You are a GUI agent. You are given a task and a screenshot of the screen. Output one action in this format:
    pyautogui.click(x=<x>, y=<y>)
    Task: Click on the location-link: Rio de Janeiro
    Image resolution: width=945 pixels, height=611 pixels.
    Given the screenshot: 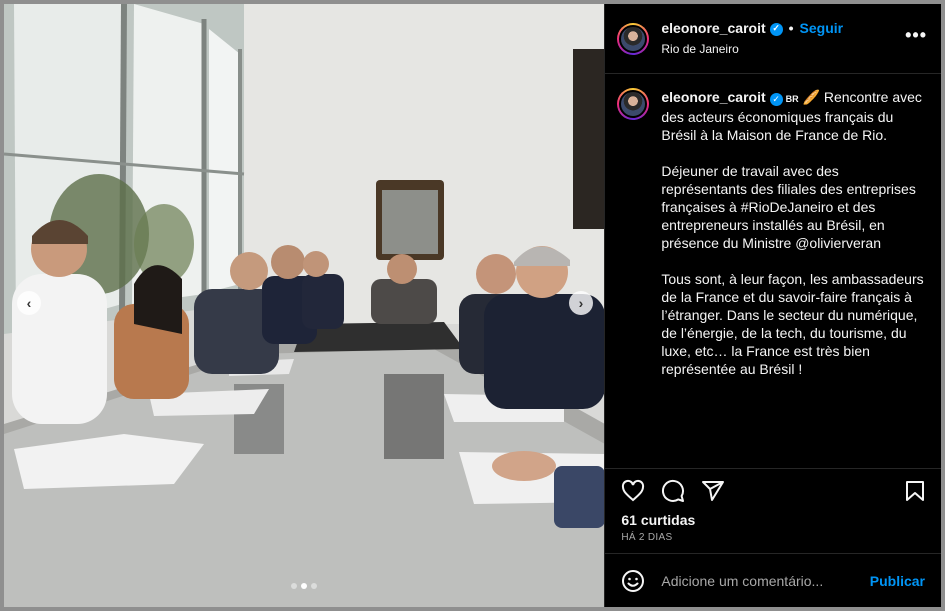 What is the action you would take?
    pyautogui.click(x=783, y=49)
    